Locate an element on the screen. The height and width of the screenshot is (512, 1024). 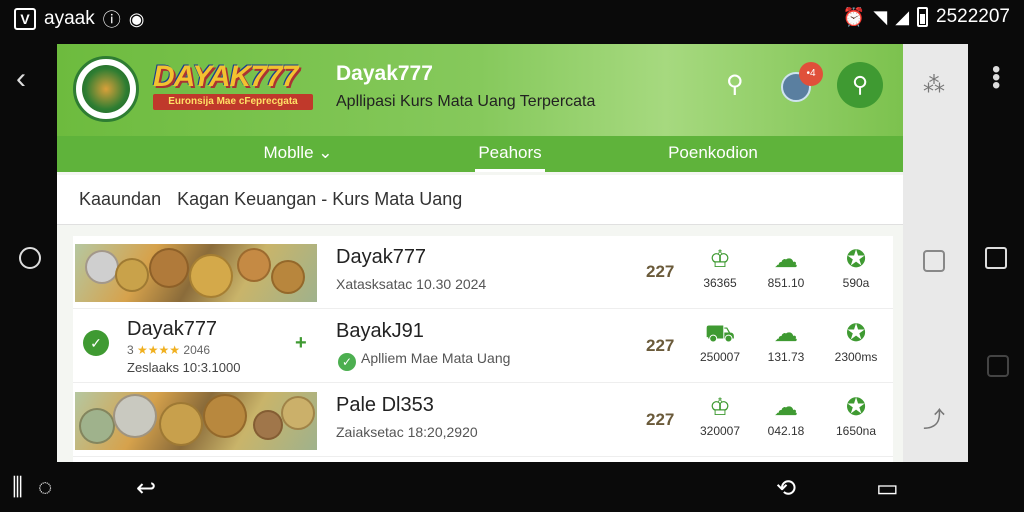
search-button: ⚲ is located at coordinates (860, 85).